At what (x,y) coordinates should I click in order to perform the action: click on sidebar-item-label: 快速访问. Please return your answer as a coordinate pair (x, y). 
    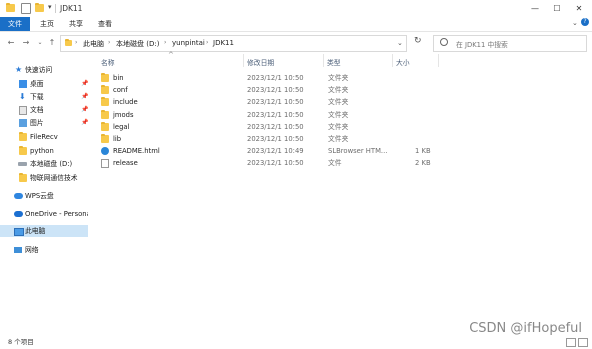
    Looking at the image, I should click on (39, 70).